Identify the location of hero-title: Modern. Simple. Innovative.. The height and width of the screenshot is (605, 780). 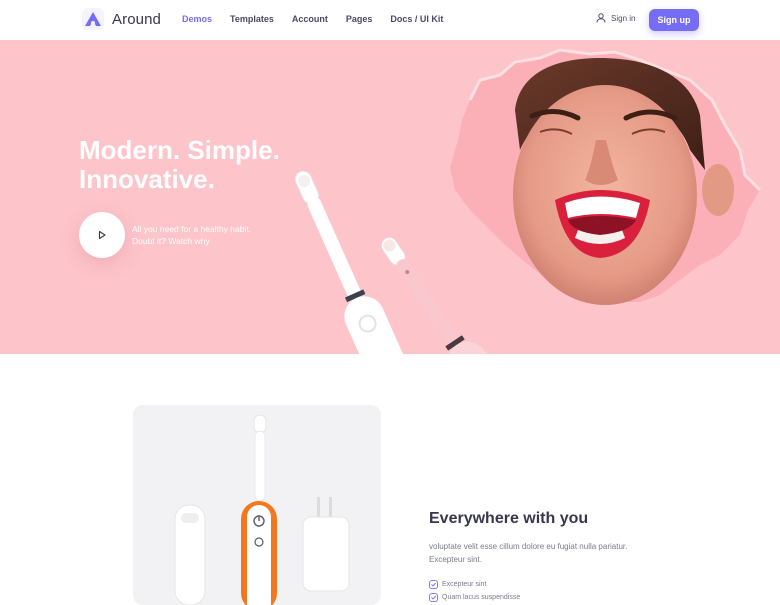
(209, 165).